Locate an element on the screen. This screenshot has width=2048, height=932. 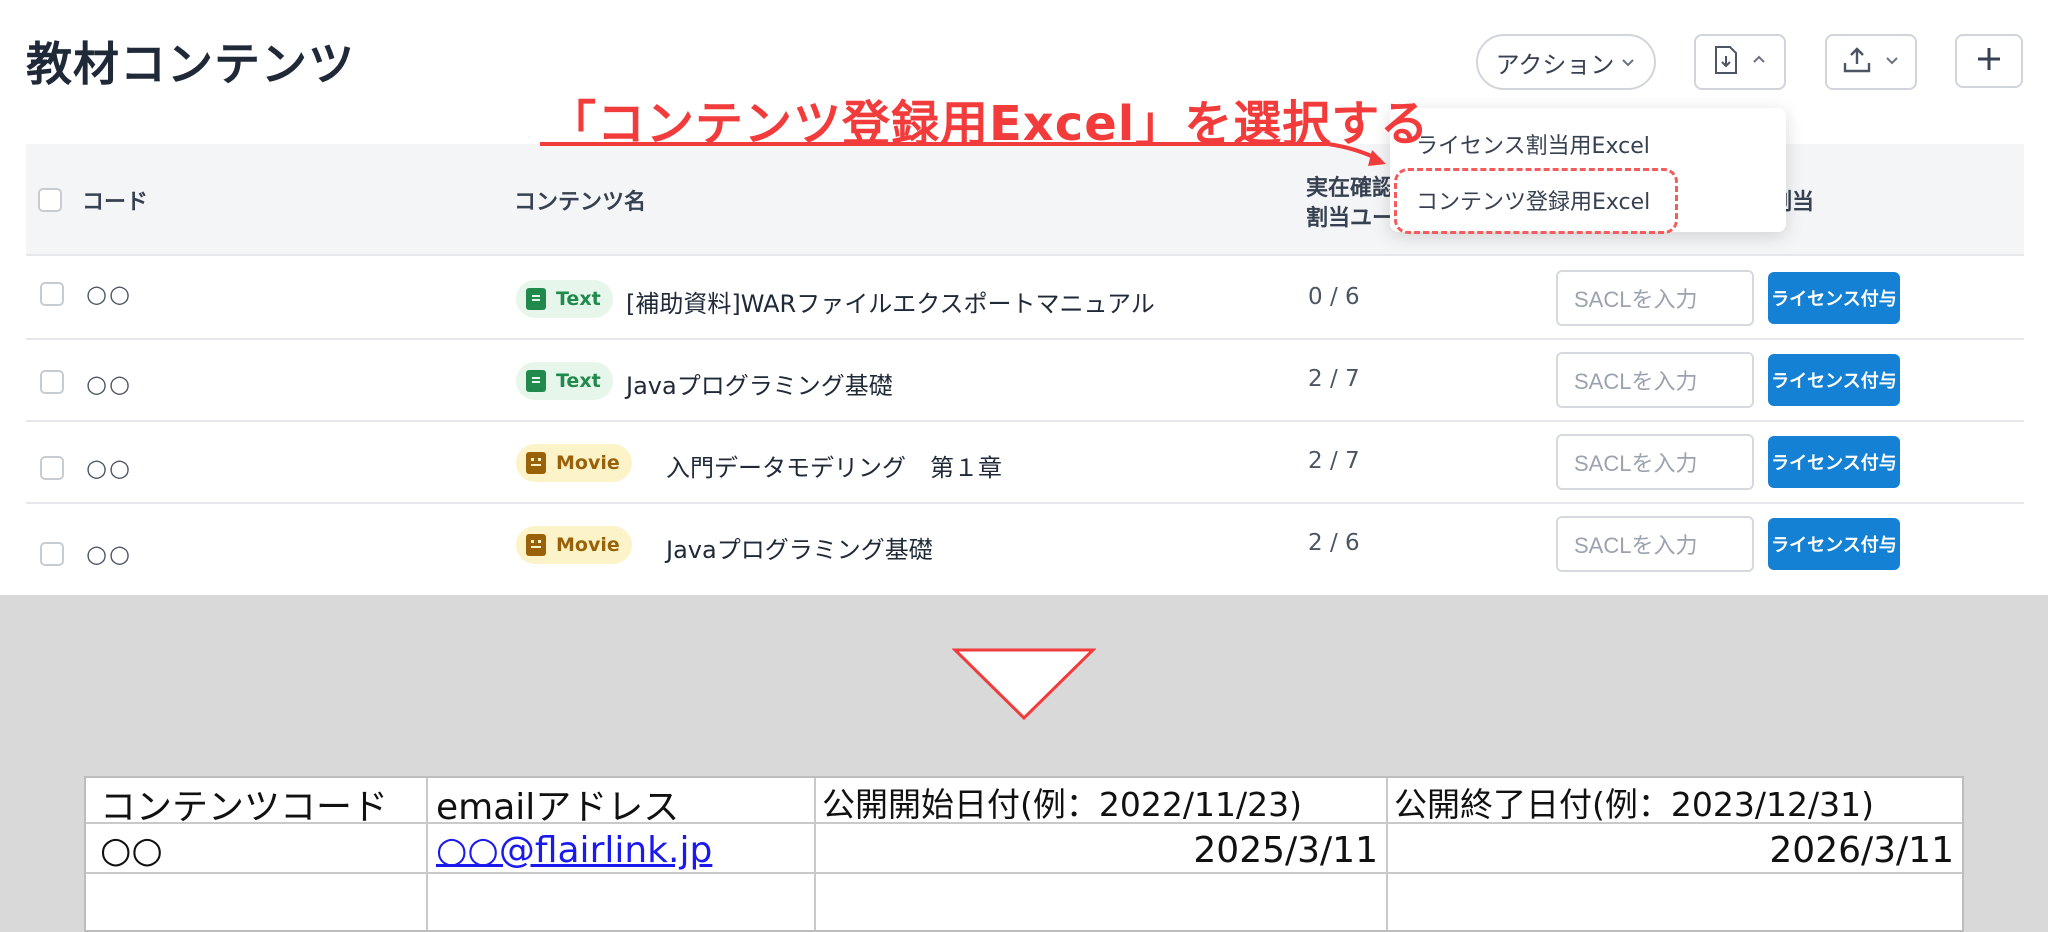
select-all-checkbox is located at coordinates (50, 200).